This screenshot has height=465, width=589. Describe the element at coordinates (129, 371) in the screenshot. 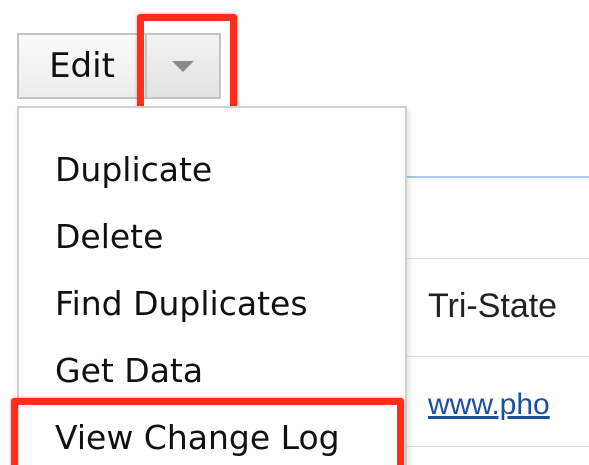

I see `menu-item-get-data: Get Data` at that location.